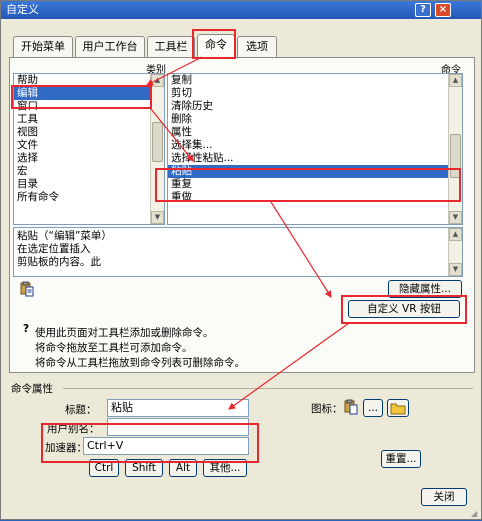  I want to click on title-bar: 自定义 ? ×, so click(241, 10).